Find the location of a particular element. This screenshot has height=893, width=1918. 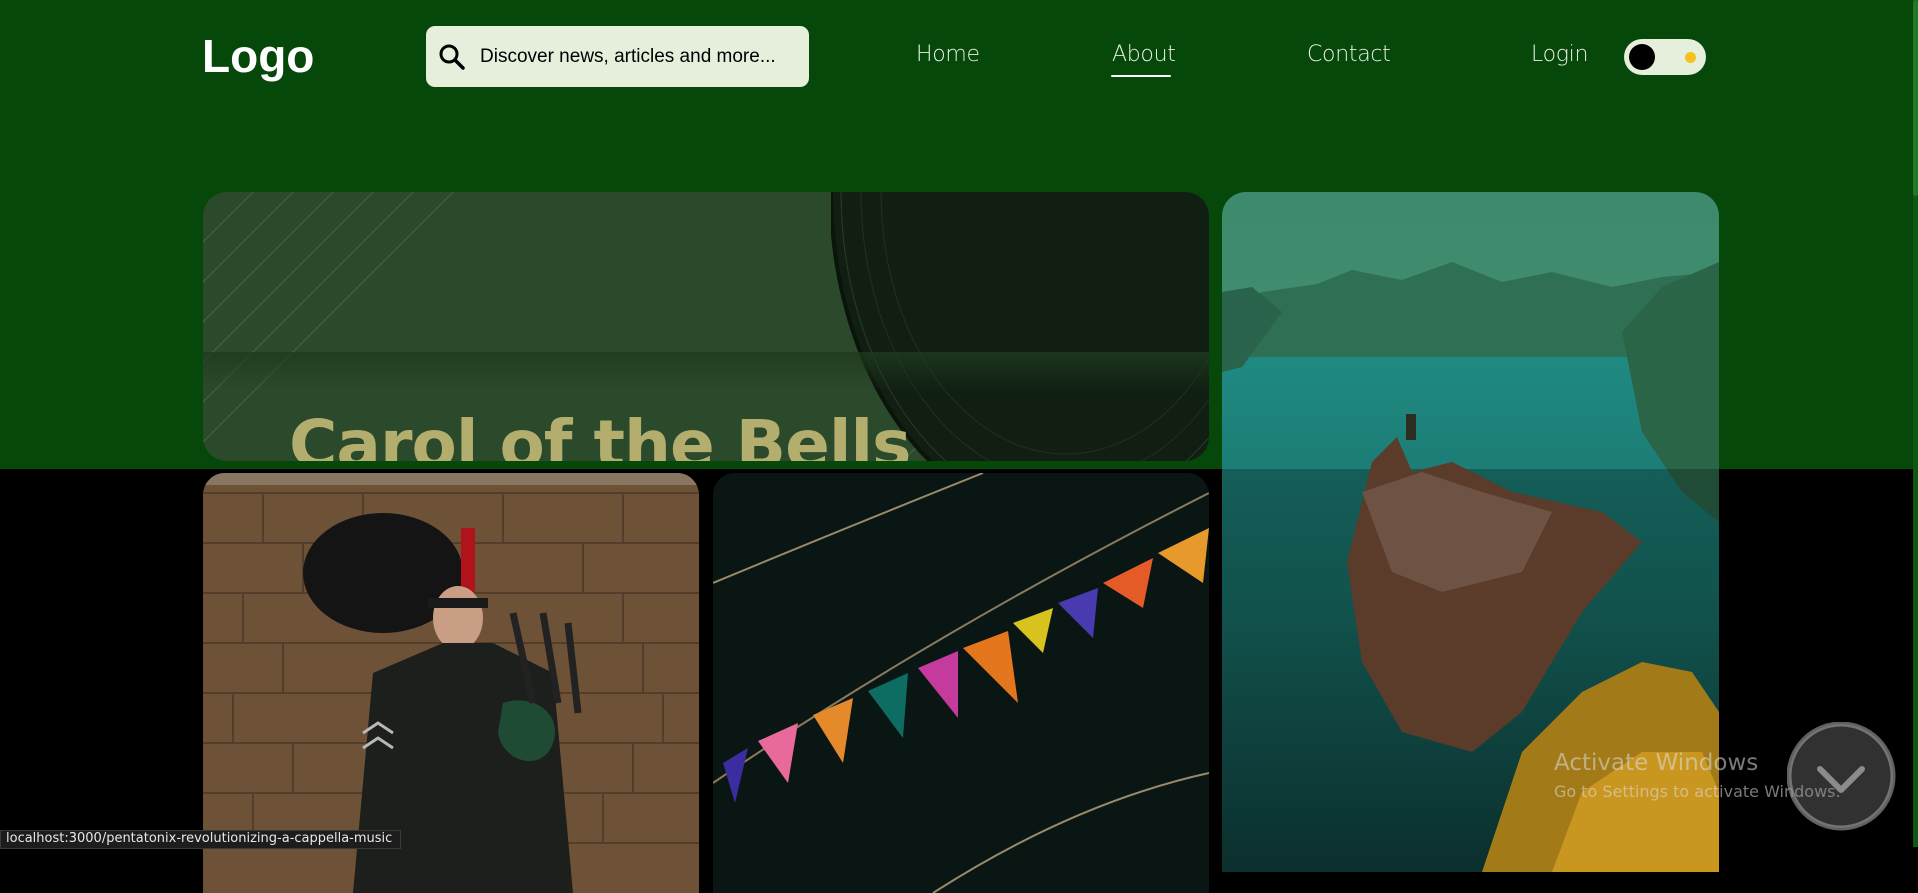

scrollbar-thumb is located at coordinates (1915, 98).